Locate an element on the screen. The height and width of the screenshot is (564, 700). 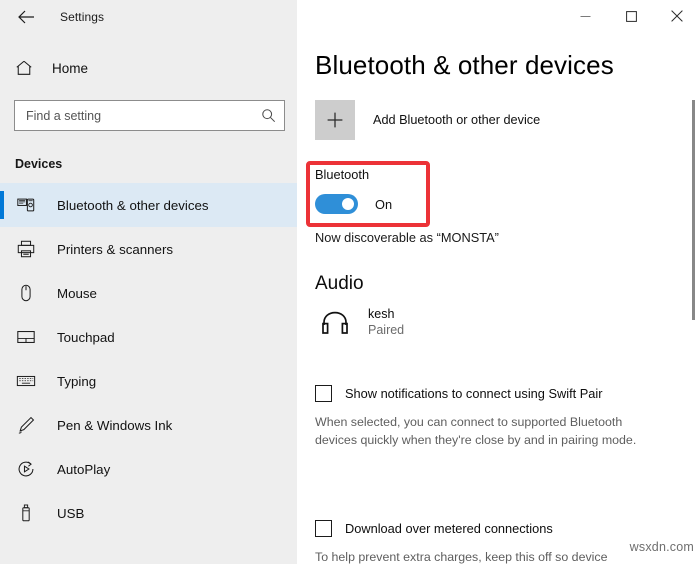
autoplay-icon is located at coordinates (26, 469).